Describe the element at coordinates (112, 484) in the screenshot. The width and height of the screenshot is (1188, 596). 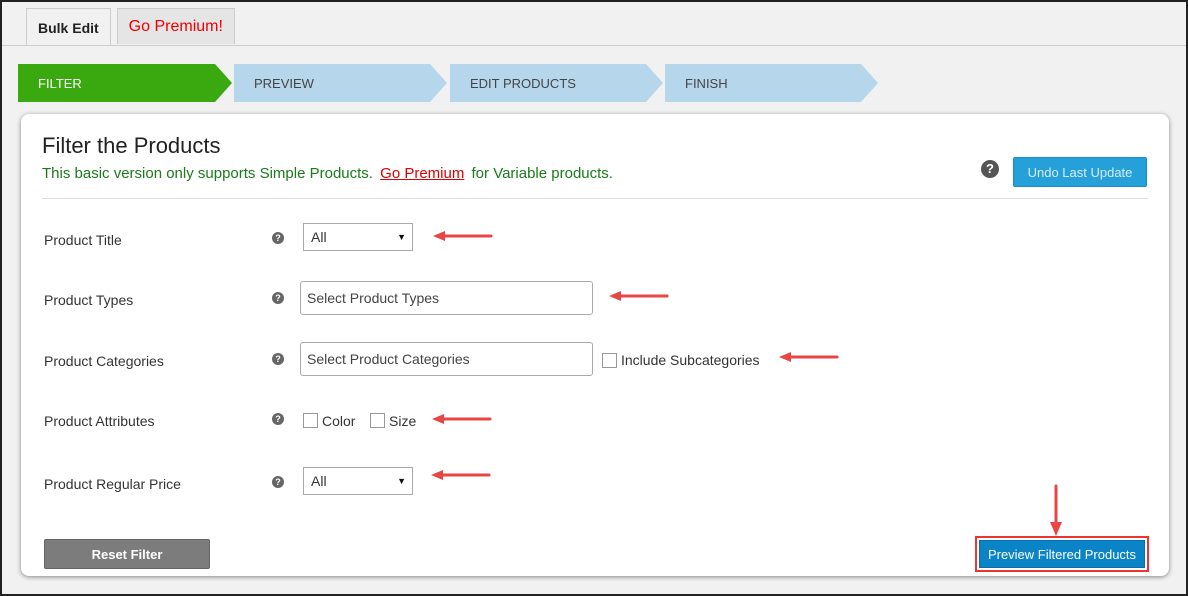
I see `product-regular-price-label: Product Regular Price` at that location.